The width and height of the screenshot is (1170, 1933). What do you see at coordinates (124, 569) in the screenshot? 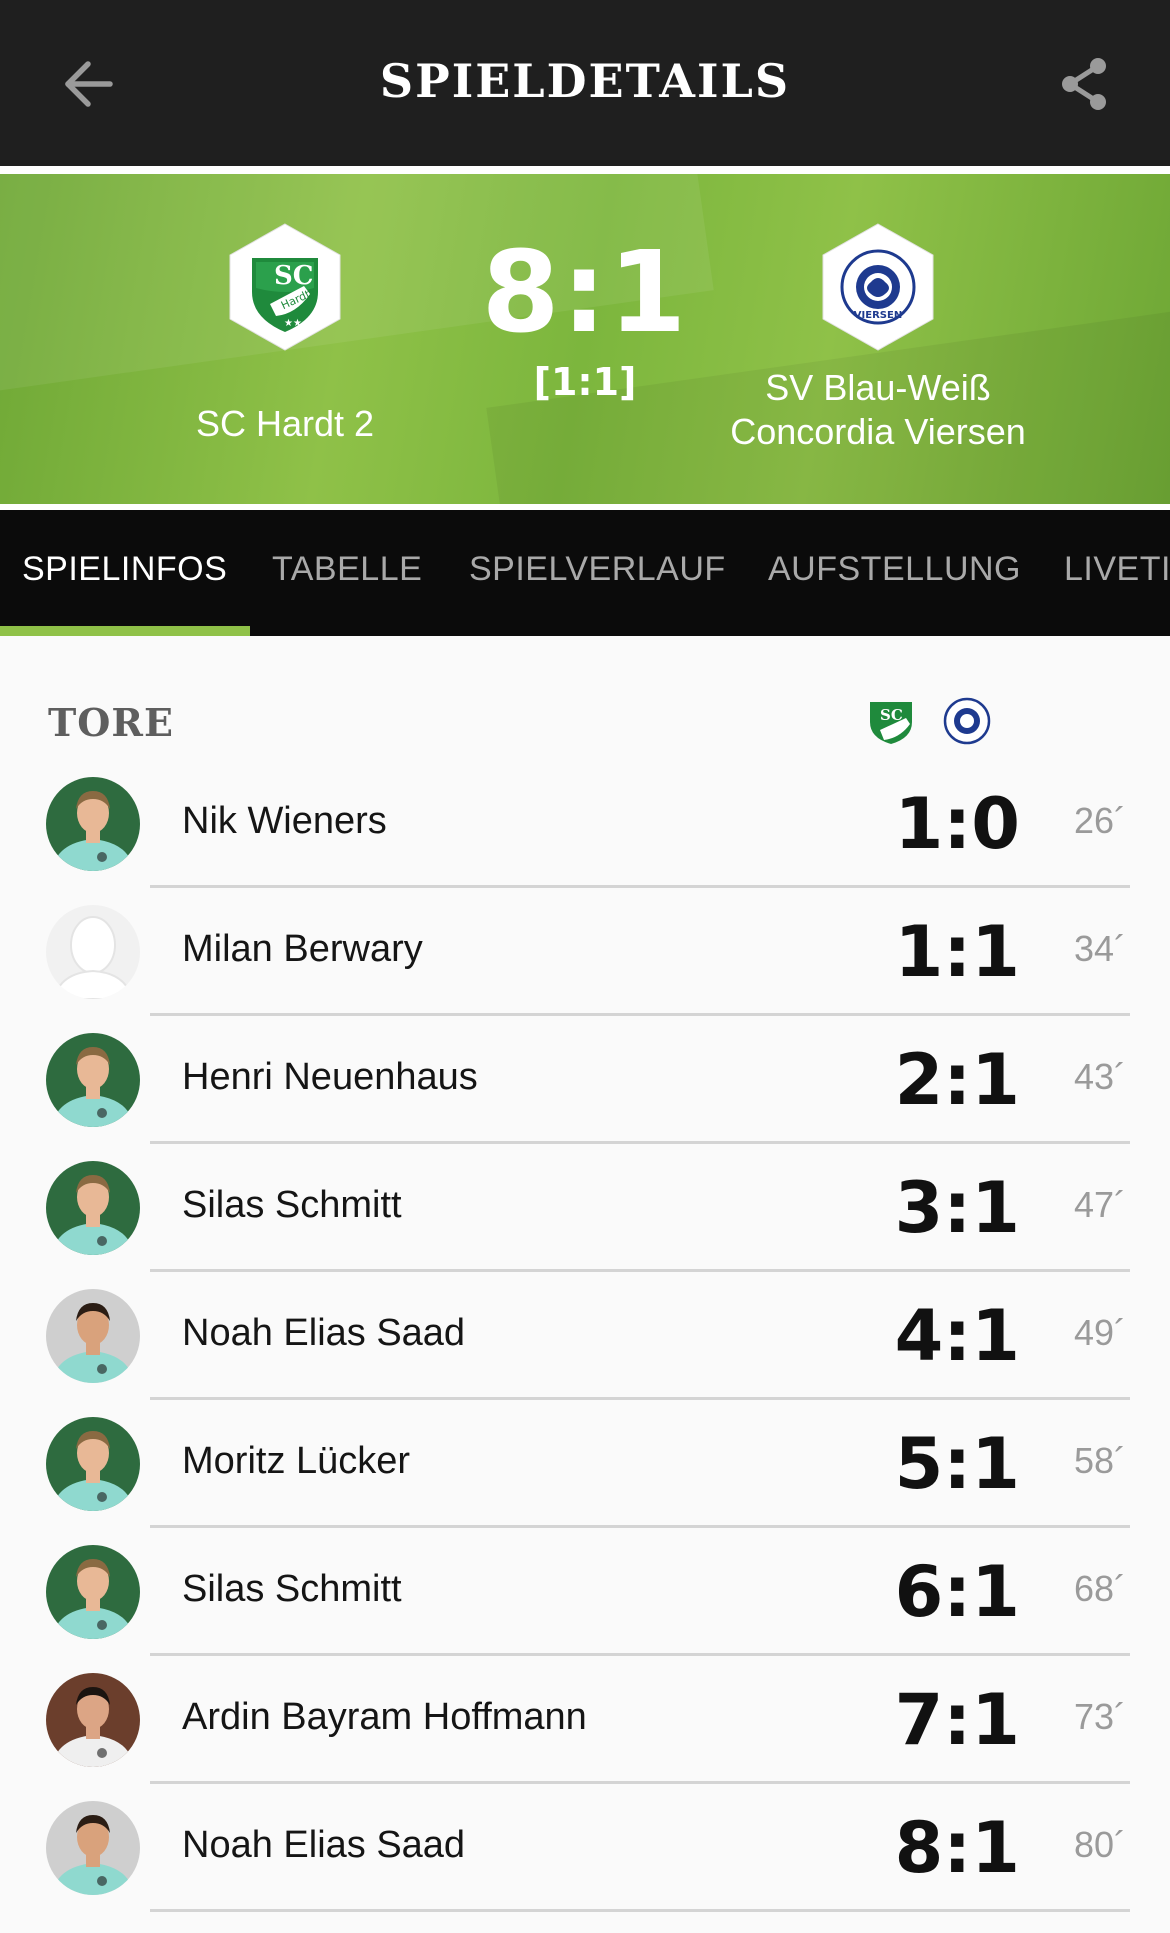
I see `tab-spielinfos: SPIELINFOS` at bounding box center [124, 569].